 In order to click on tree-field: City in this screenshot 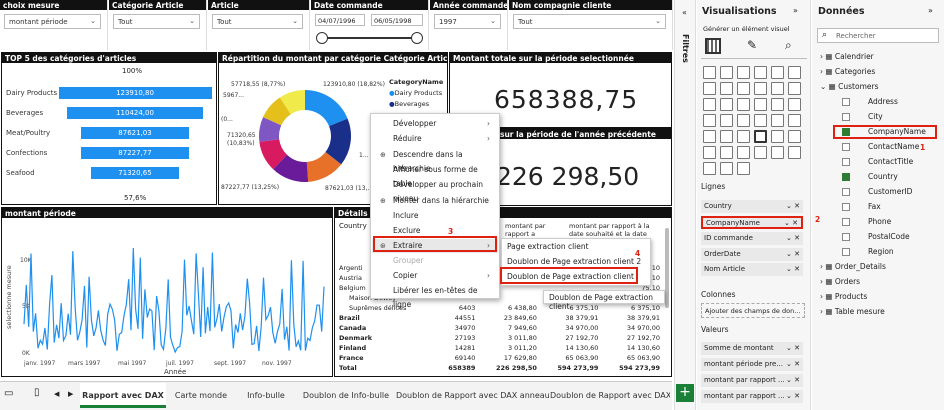, I will do `click(862, 116)`.